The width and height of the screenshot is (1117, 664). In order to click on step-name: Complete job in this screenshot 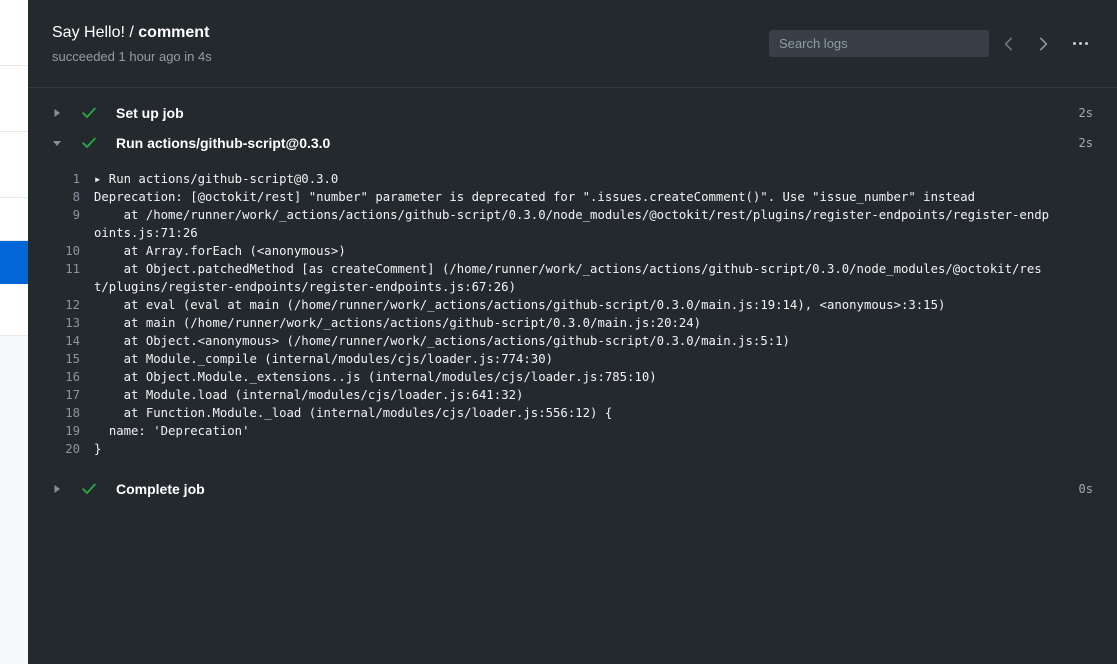, I will do `click(160, 489)`.